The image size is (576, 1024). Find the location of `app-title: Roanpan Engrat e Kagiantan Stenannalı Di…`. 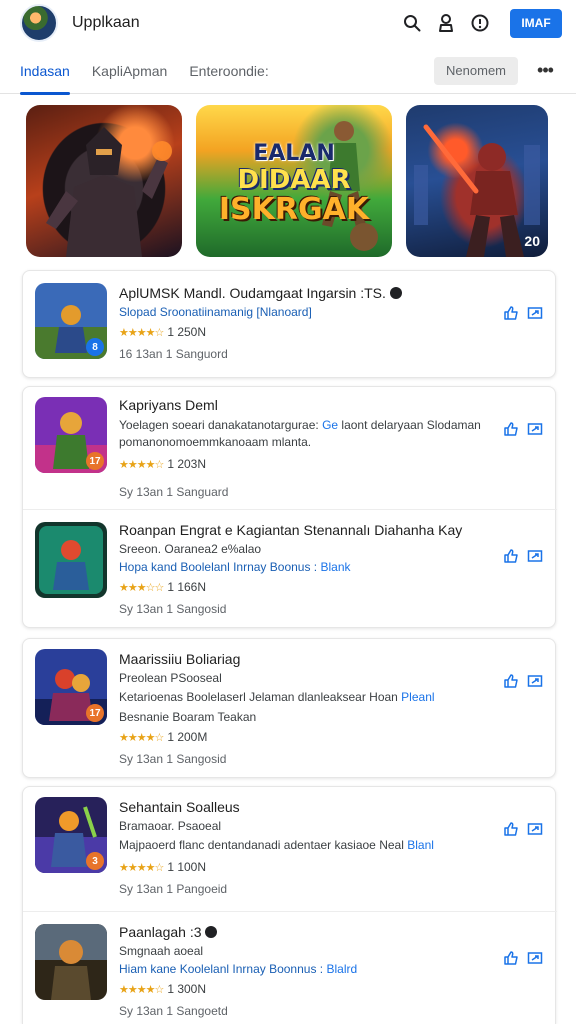

app-title: Roanpan Engrat e Kagiantan Stenannalı Di… is located at coordinates (291, 530).